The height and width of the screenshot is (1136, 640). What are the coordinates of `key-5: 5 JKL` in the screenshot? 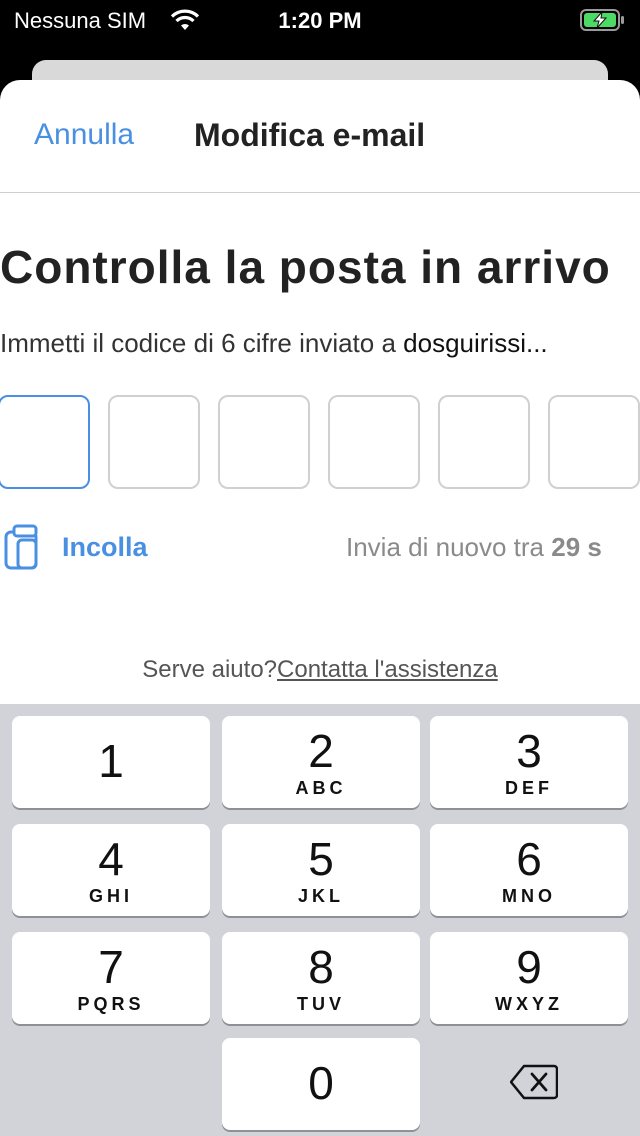 It's located at (321, 870).